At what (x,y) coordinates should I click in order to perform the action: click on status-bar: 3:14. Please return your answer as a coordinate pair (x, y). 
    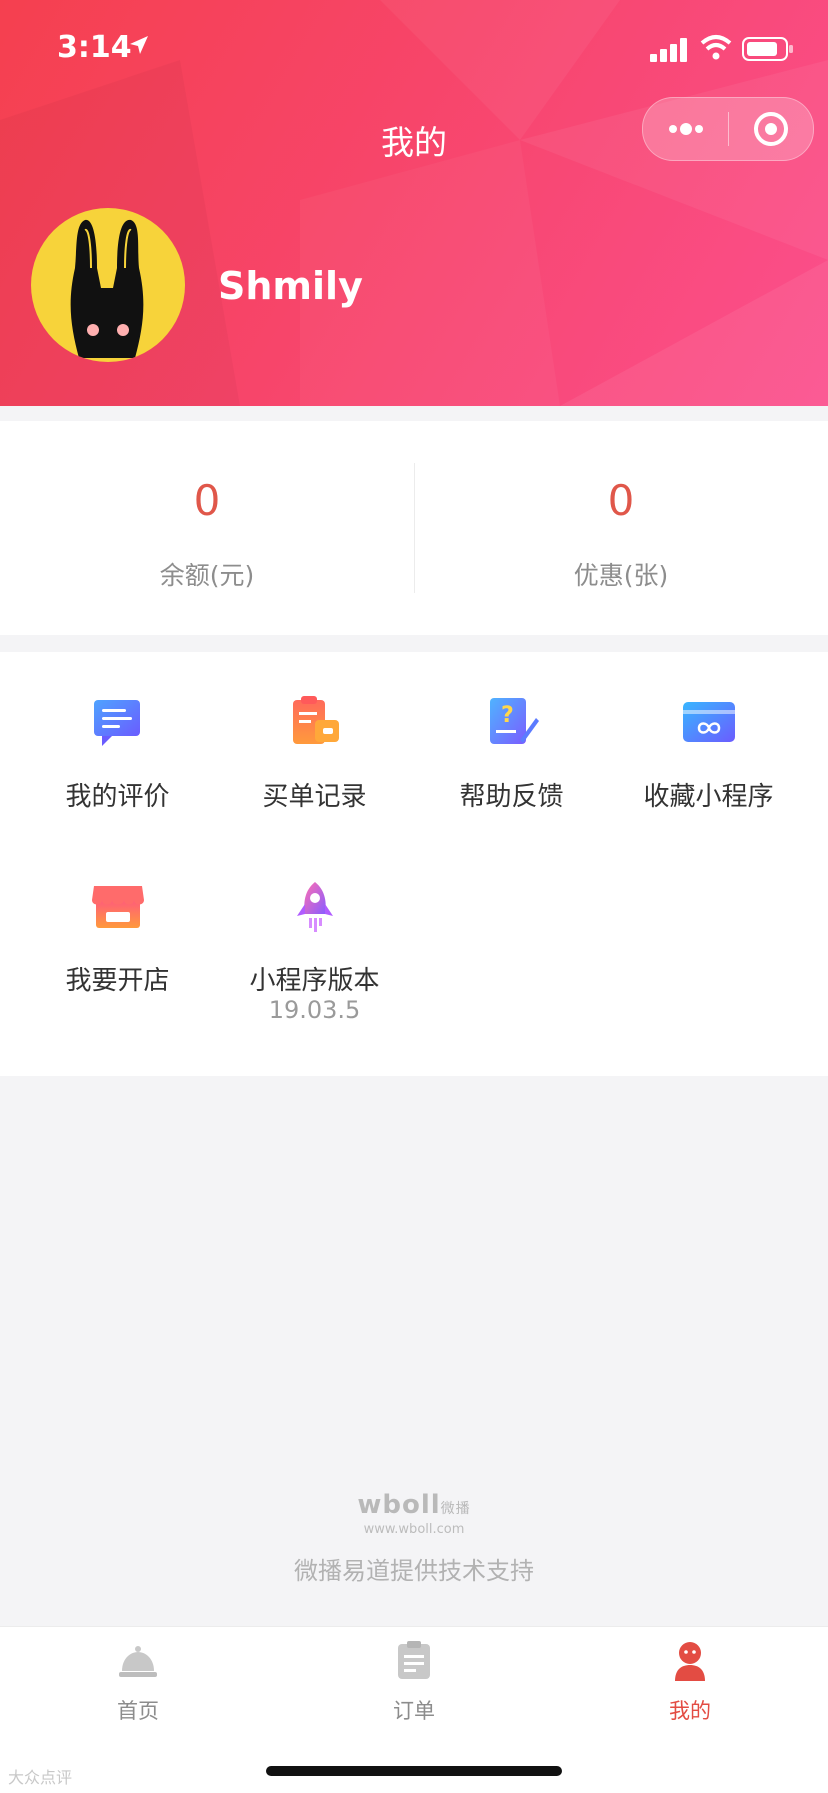
    Looking at the image, I should click on (414, 50).